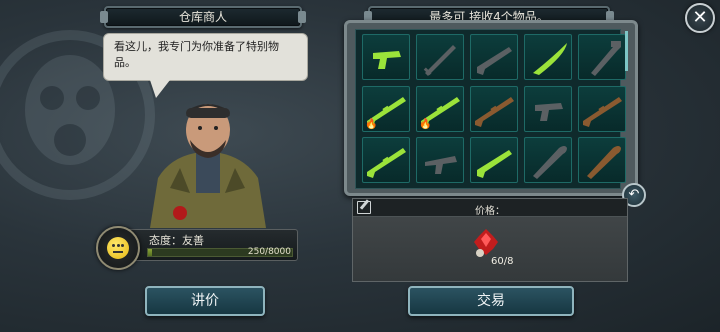 Image resolution: width=720 pixels, height=332 pixels. What do you see at coordinates (494, 111) in the screenshot?
I see `hunting-rifle-icon` at bounding box center [494, 111].